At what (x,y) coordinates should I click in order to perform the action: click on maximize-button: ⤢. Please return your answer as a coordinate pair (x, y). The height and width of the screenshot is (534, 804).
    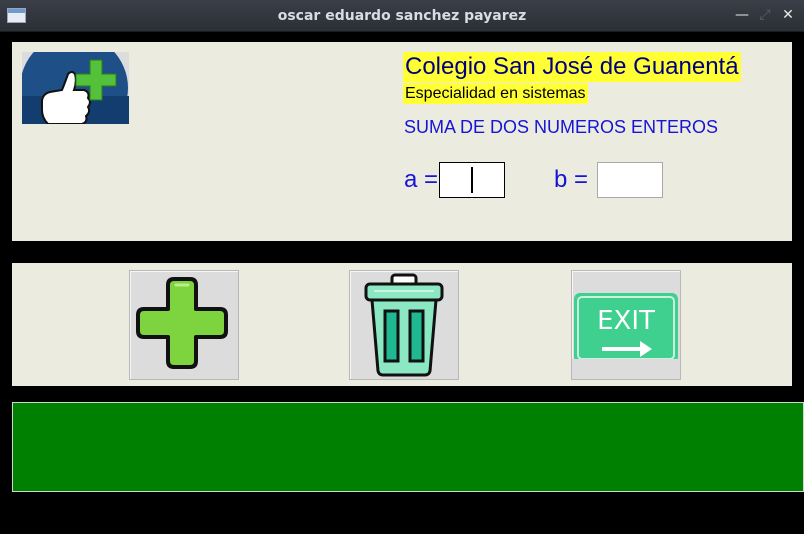
    Looking at the image, I should click on (765, 15).